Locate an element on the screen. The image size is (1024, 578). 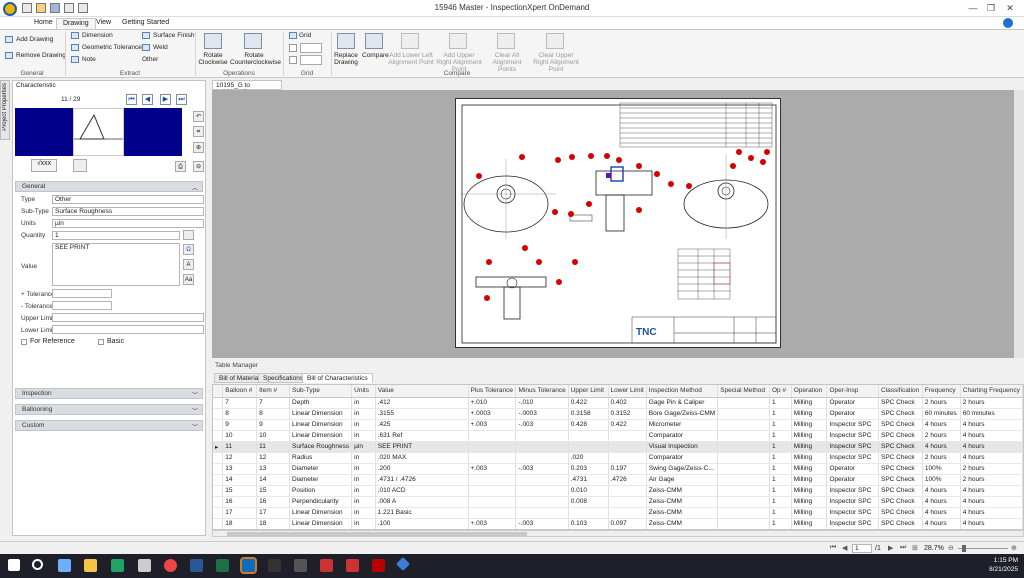
table-cell: .425 is located at coordinates (422, 425).